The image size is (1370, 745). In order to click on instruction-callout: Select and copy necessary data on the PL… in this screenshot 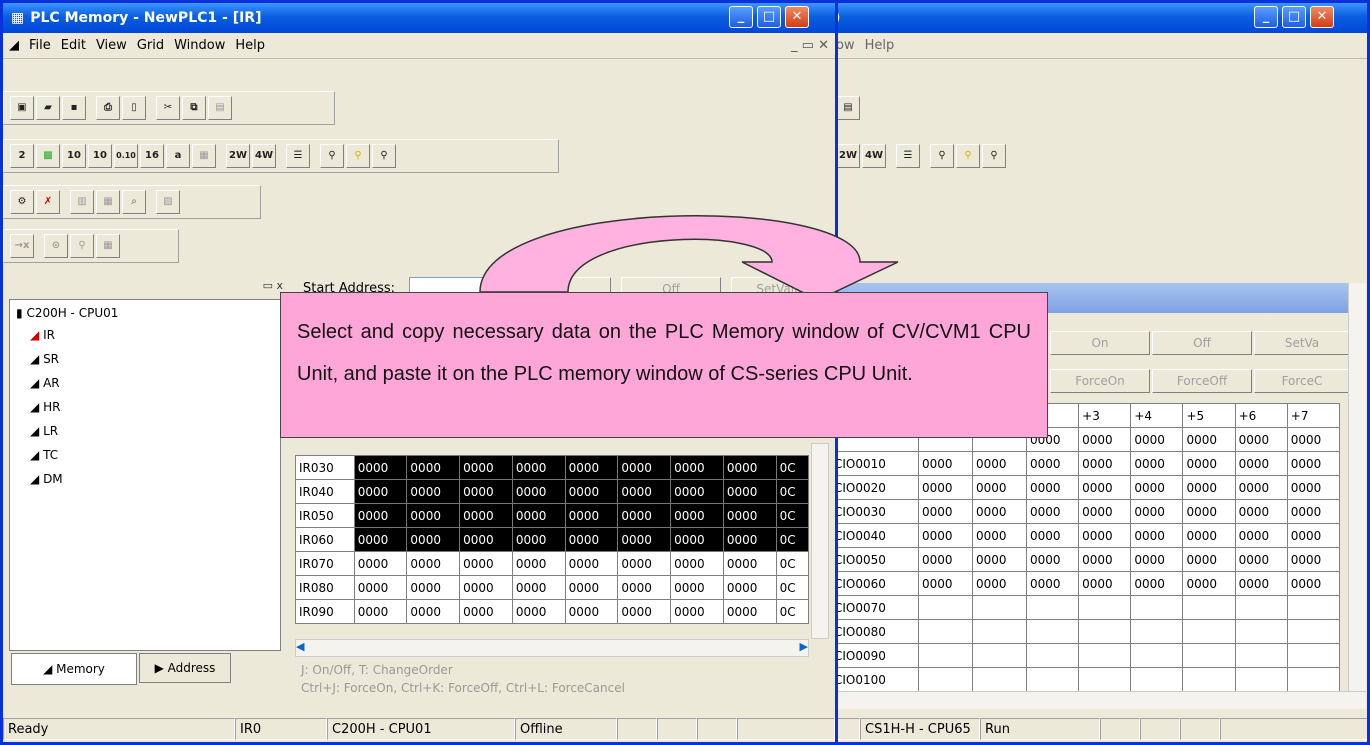, I will do `click(664, 365)`.